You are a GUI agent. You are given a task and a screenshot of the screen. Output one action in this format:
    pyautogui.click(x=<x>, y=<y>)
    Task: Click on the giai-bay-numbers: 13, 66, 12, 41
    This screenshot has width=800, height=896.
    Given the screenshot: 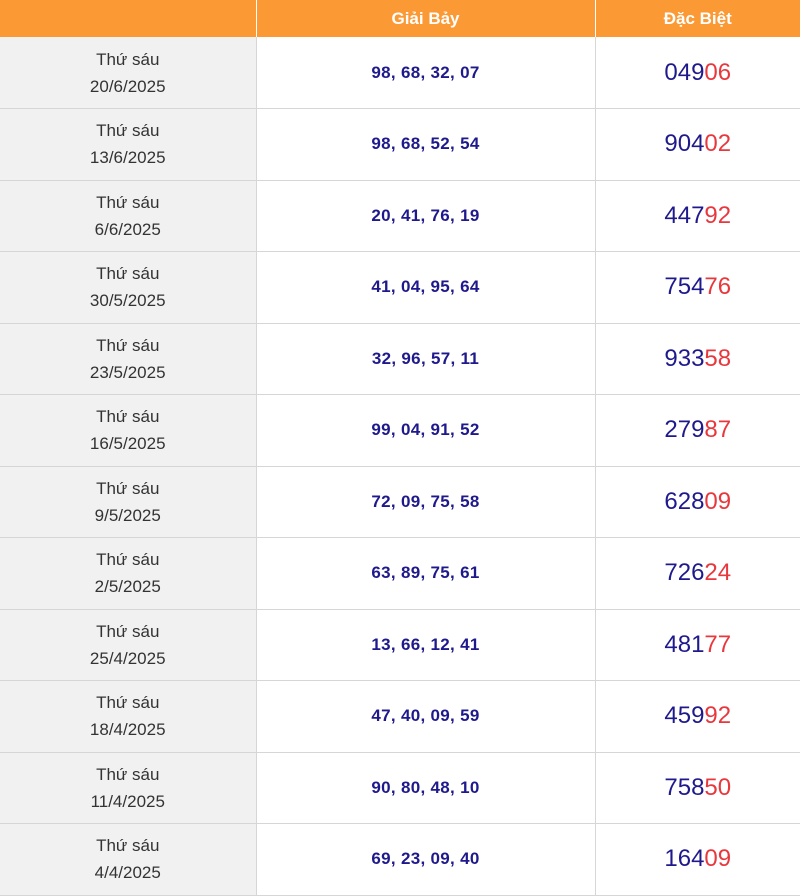 What is the action you would take?
    pyautogui.click(x=426, y=645)
    